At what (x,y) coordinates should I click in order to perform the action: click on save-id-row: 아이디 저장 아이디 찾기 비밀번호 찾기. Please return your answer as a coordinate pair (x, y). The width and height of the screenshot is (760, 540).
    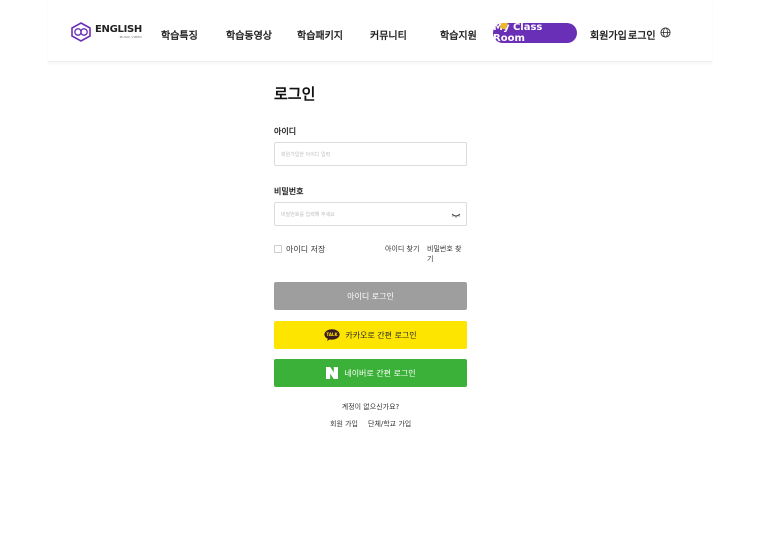
    Looking at the image, I should click on (370, 253).